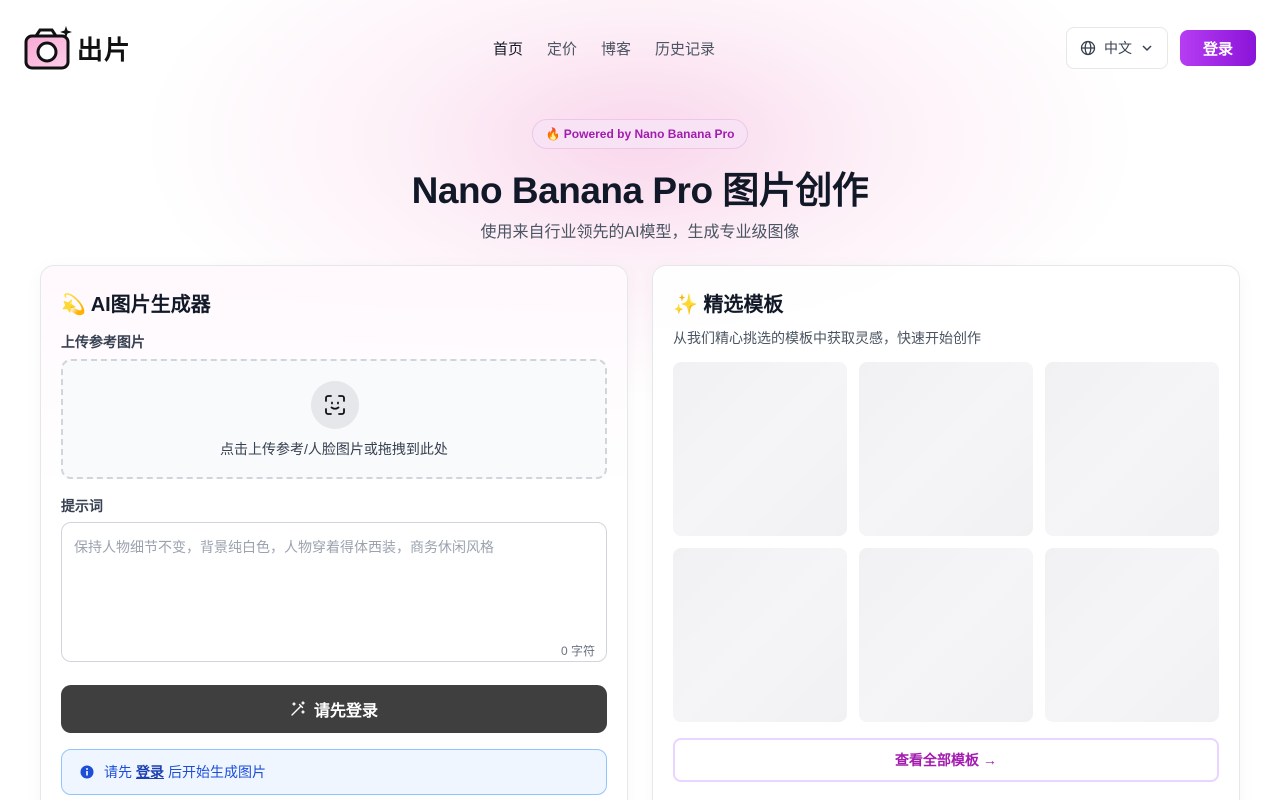 The width and height of the screenshot is (1280, 800). Describe the element at coordinates (136, 305) in the screenshot. I see `generator-title: 💫 AI图片生成器` at that location.